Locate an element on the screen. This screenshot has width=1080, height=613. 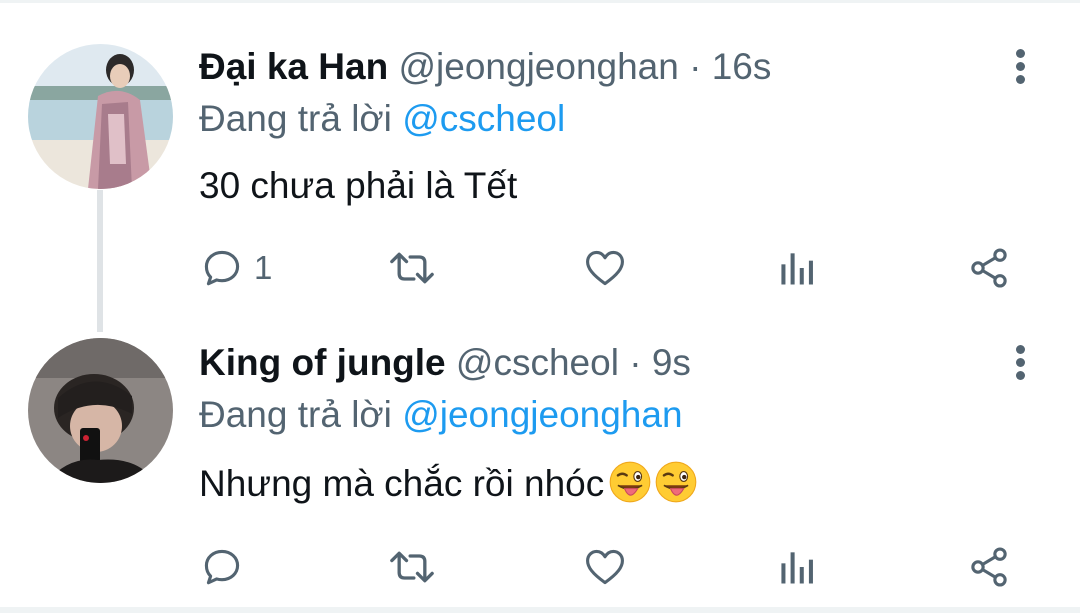
tweet-text-line: Nhưng mà chắc rồi nhóc is located at coordinates (448, 483).